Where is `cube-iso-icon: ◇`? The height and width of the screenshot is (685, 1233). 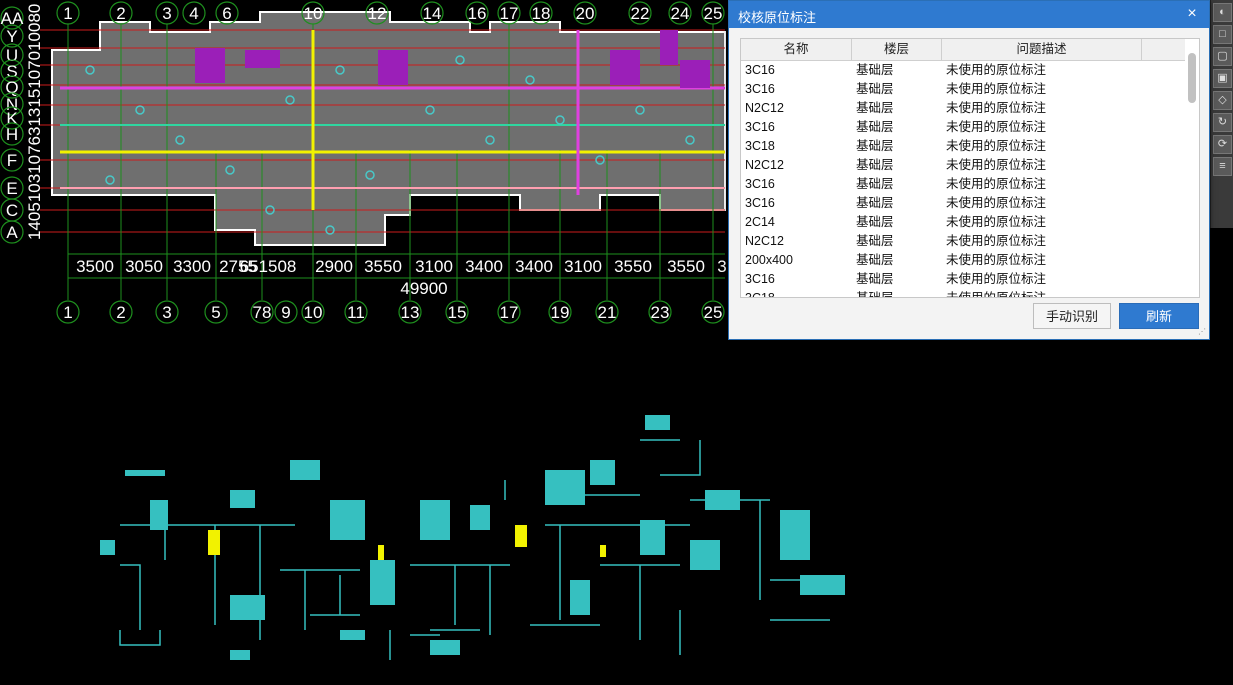
cube-iso-icon: ◇ is located at coordinates (1222, 100).